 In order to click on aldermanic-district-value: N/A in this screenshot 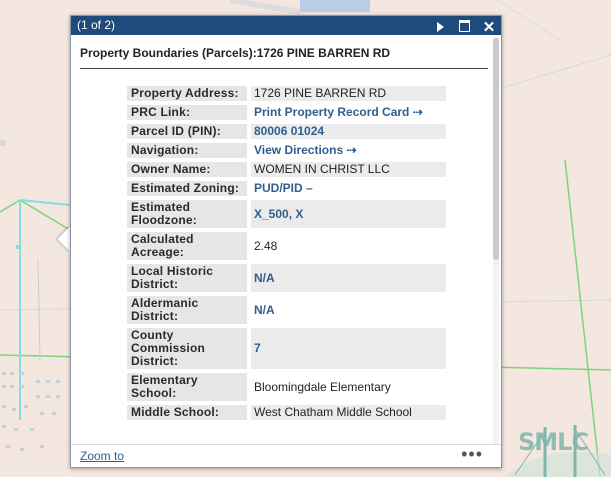, I will do `click(264, 309)`.